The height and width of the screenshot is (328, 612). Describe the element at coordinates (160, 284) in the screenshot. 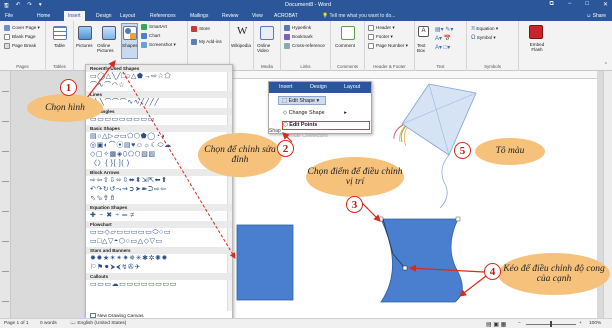

I see `callouts-row: ▭▭▭☁▭▭▭▭▭▭▭▭` at that location.